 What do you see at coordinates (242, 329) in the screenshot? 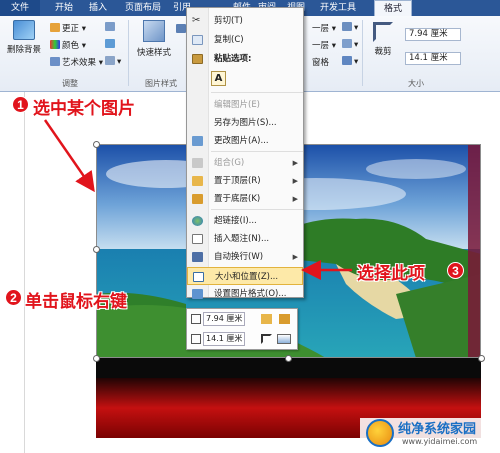
I see `mini-toolbar: 7.94 厘米 14.1 厘米` at bounding box center [242, 329].